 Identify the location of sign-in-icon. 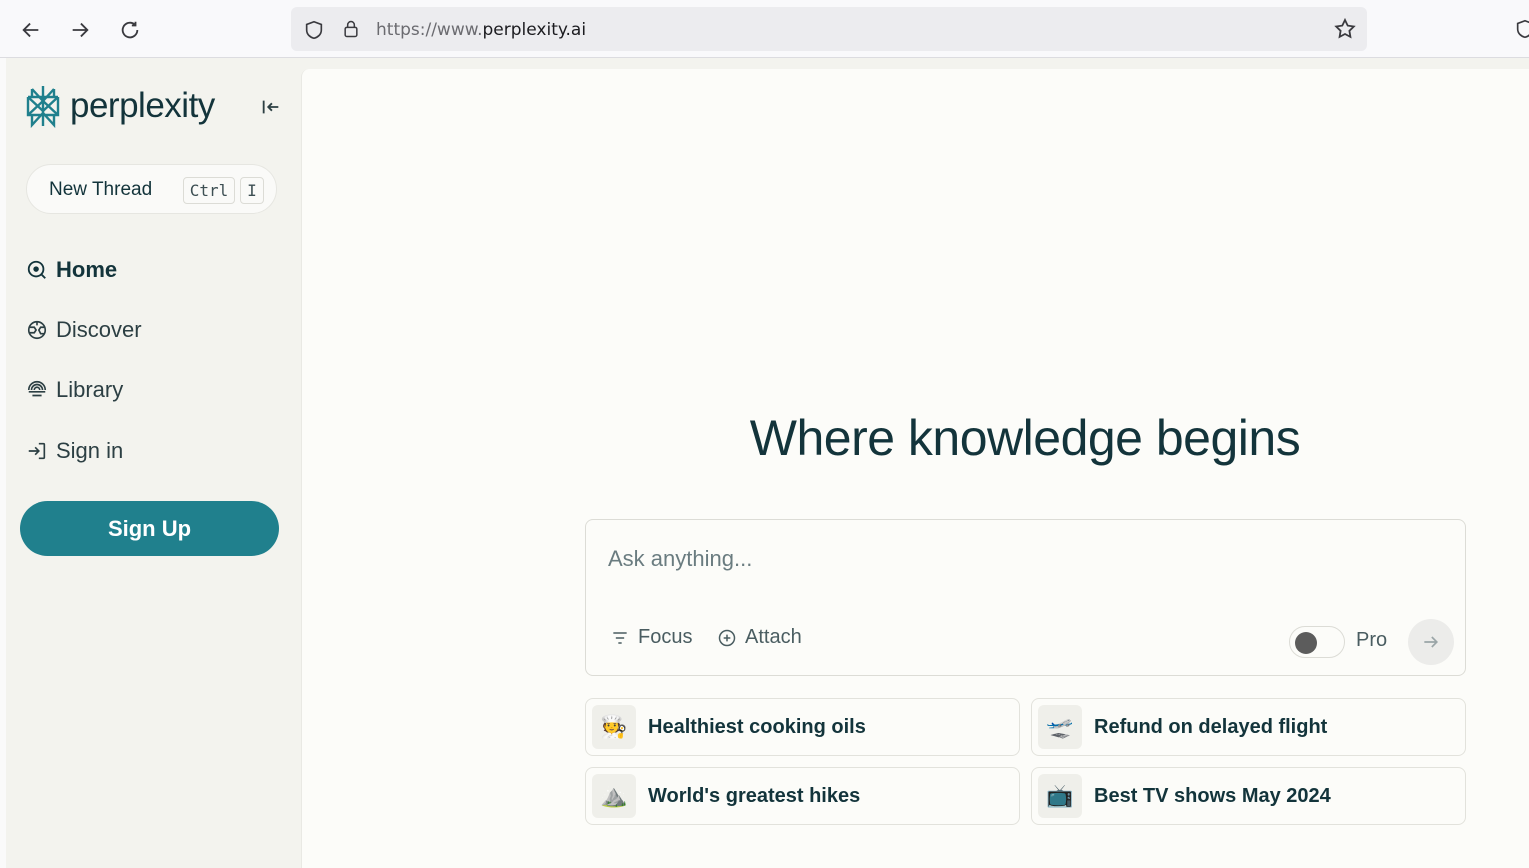
(37, 451).